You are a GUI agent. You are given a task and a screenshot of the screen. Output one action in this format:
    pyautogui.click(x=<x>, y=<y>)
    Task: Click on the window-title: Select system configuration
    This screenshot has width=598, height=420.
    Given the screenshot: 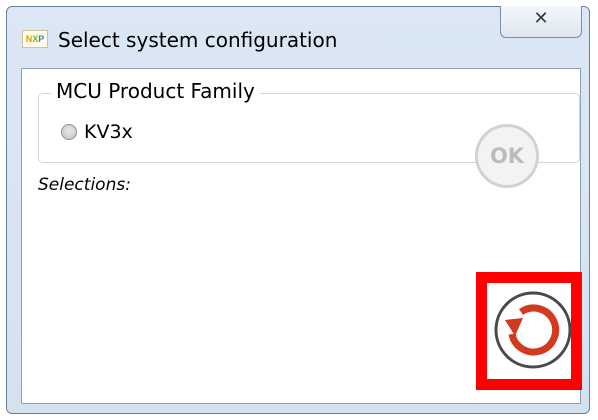 What is the action you would take?
    pyautogui.click(x=198, y=40)
    